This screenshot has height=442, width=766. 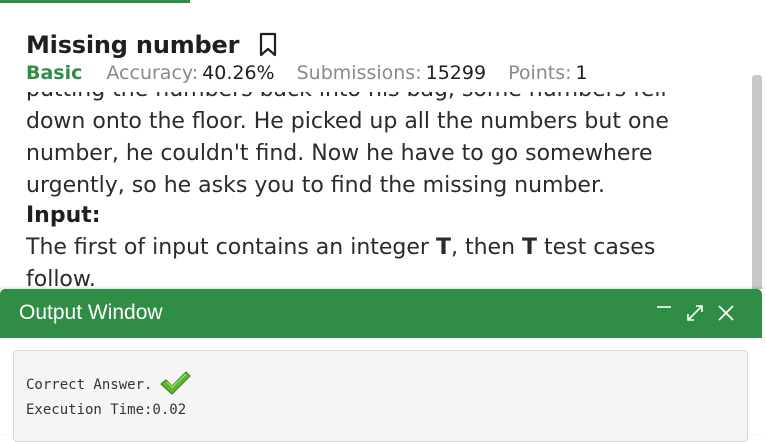 I want to click on problem-title: Missing number, so click(x=133, y=45).